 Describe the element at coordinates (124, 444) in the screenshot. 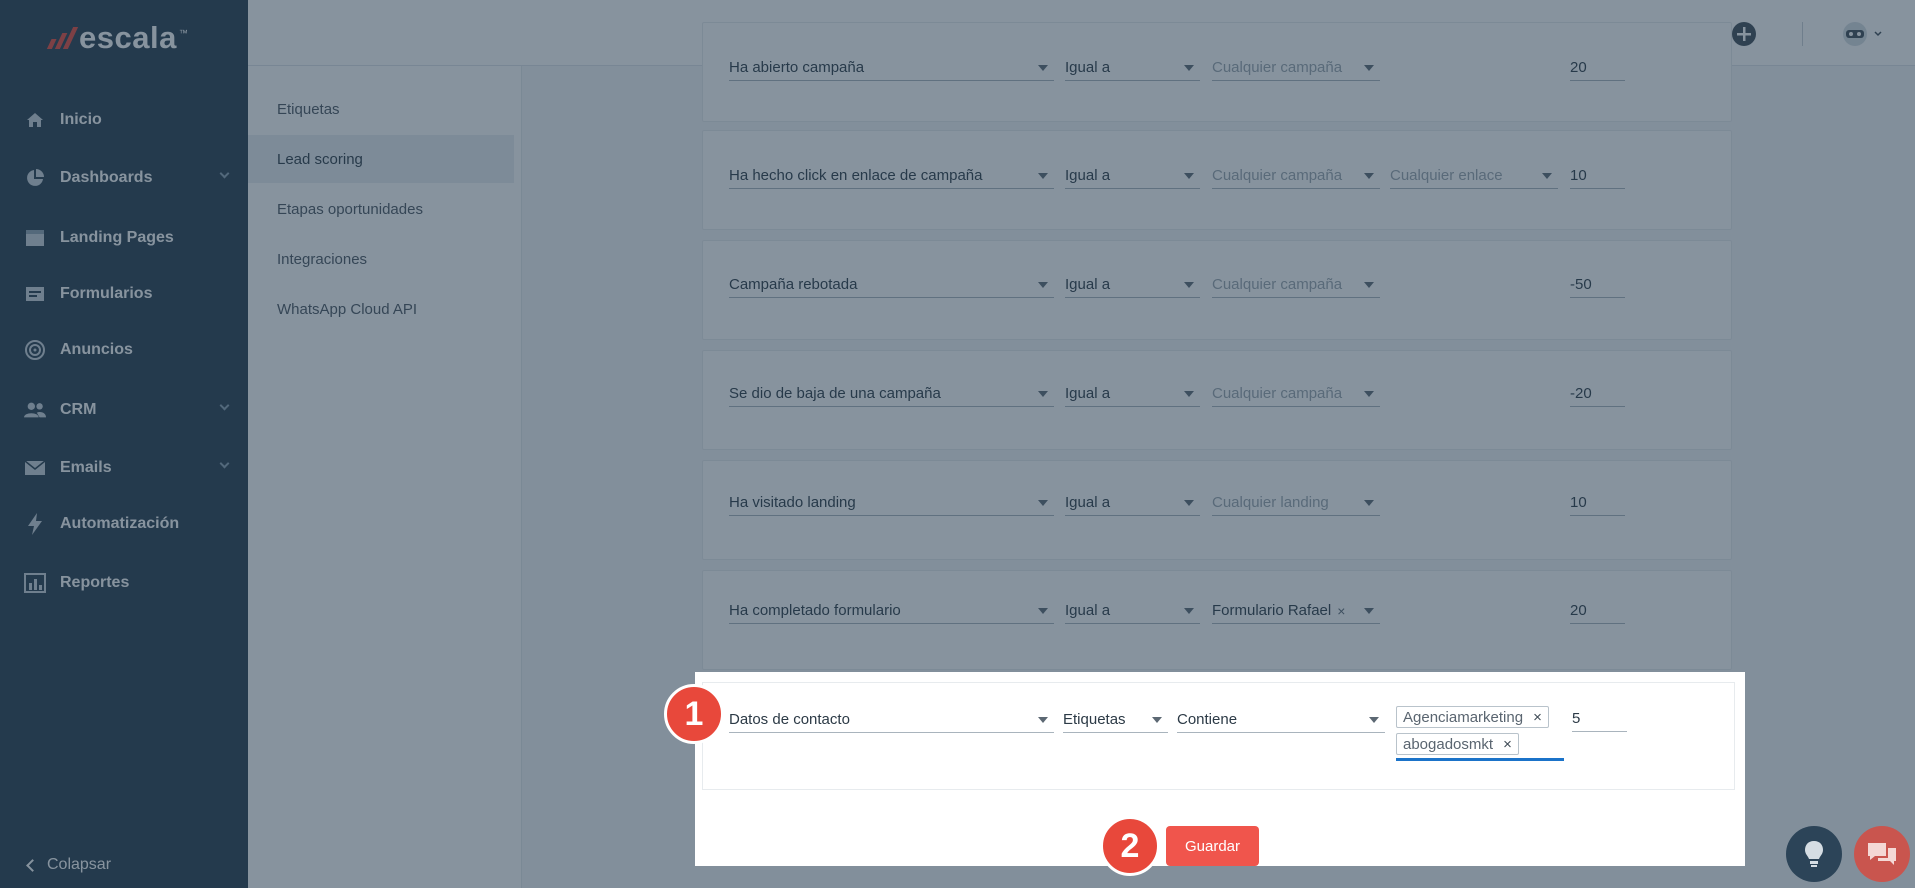

I see `sidebar: escala ™ Inicio Dashboards Landing Pages` at that location.